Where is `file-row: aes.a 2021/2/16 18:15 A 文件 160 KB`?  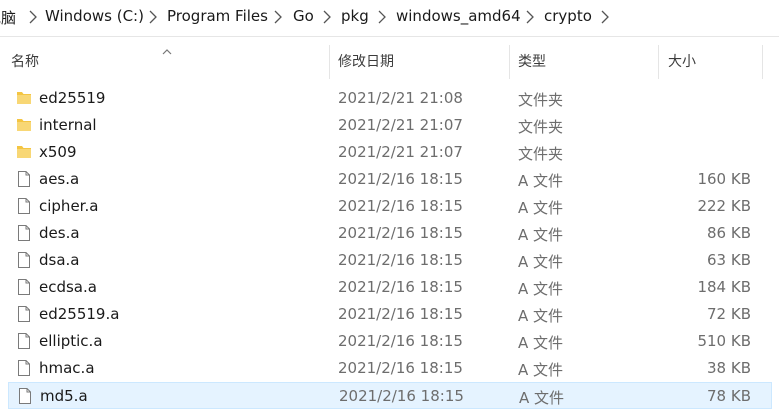 file-row: aes.a 2021/2/16 18:15 A 文件 160 KB is located at coordinates (386, 179).